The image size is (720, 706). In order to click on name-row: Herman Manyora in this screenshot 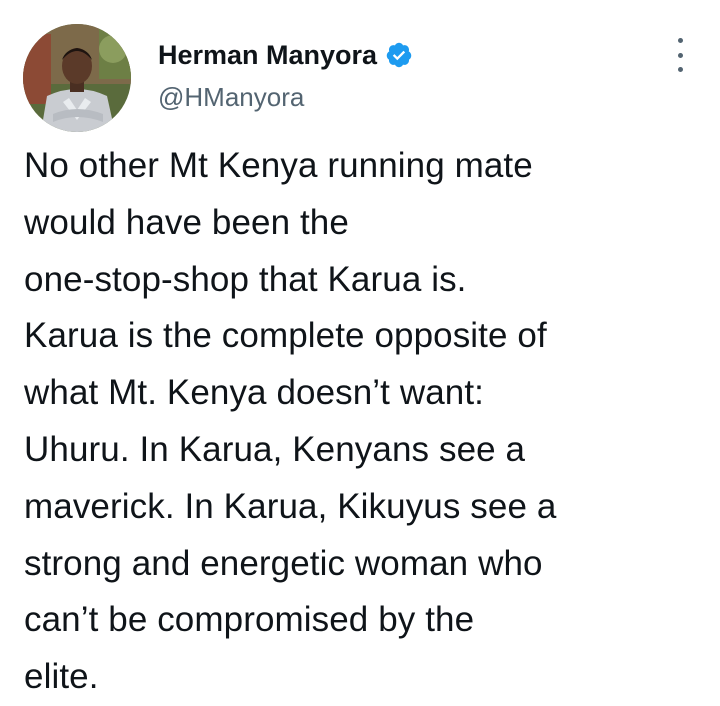, I will do `click(399, 55)`.